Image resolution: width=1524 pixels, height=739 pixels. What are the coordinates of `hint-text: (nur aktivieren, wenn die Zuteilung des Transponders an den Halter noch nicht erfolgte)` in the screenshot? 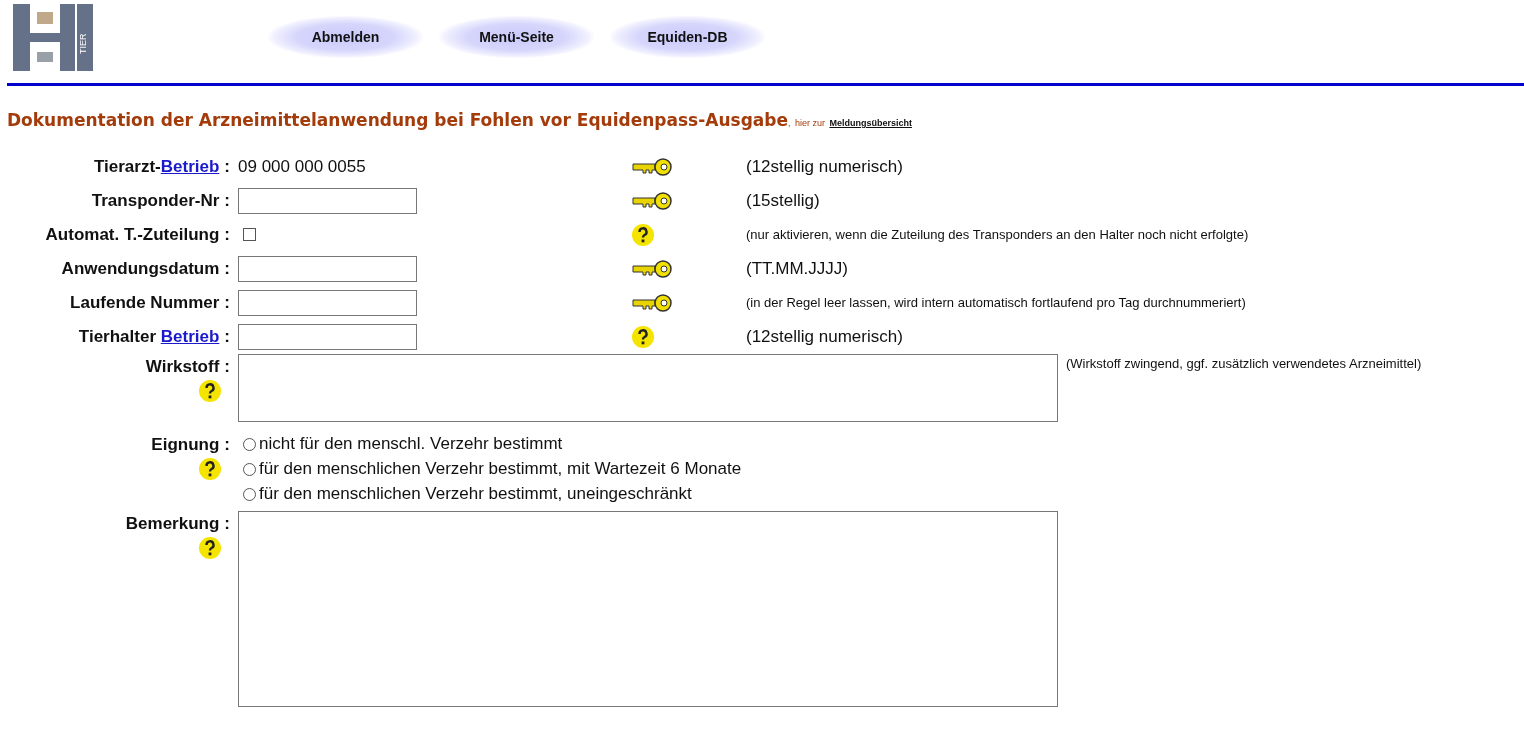 It's located at (997, 234).